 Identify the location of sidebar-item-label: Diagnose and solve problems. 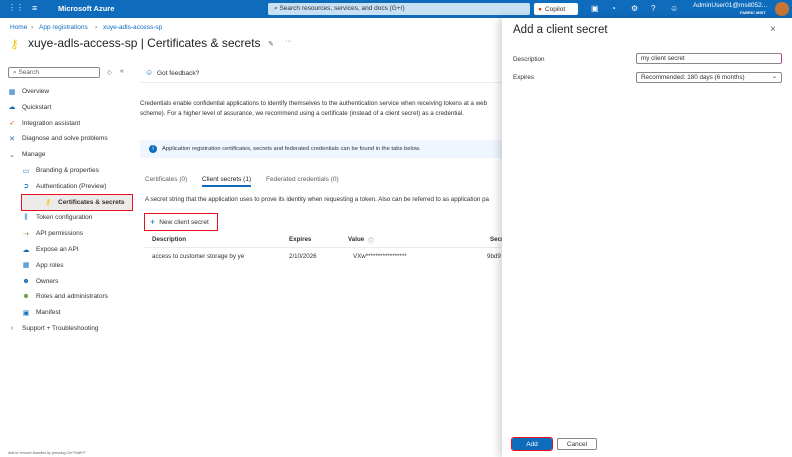
(65, 139).